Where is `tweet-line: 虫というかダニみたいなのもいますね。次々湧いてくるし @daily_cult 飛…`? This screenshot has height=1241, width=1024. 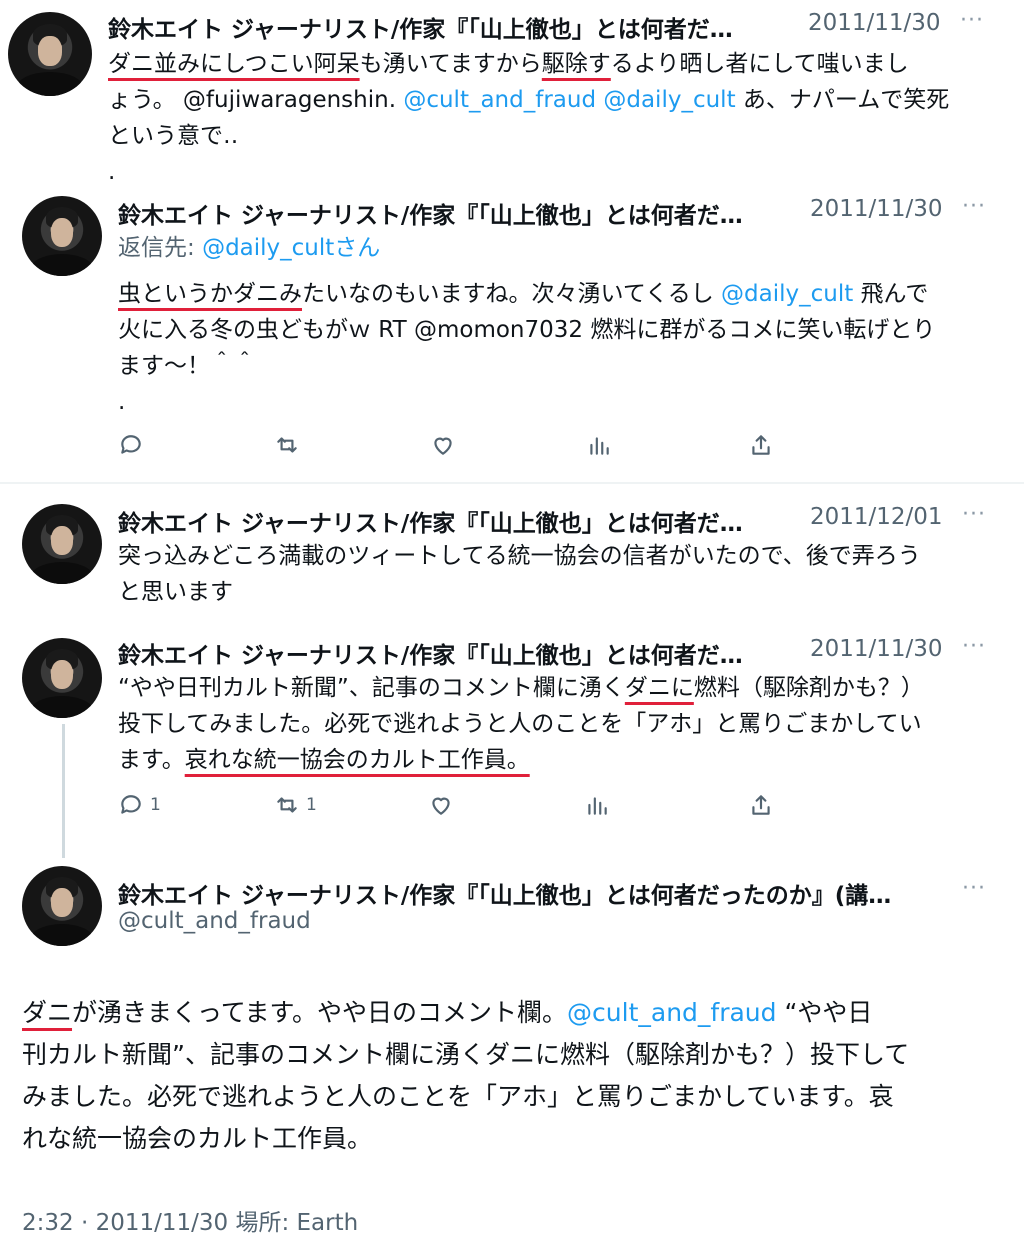 tweet-line: 虫というかダニみたいなのもいますね。次々湧いてくるし @daily_cult 飛… is located at coordinates (526, 294).